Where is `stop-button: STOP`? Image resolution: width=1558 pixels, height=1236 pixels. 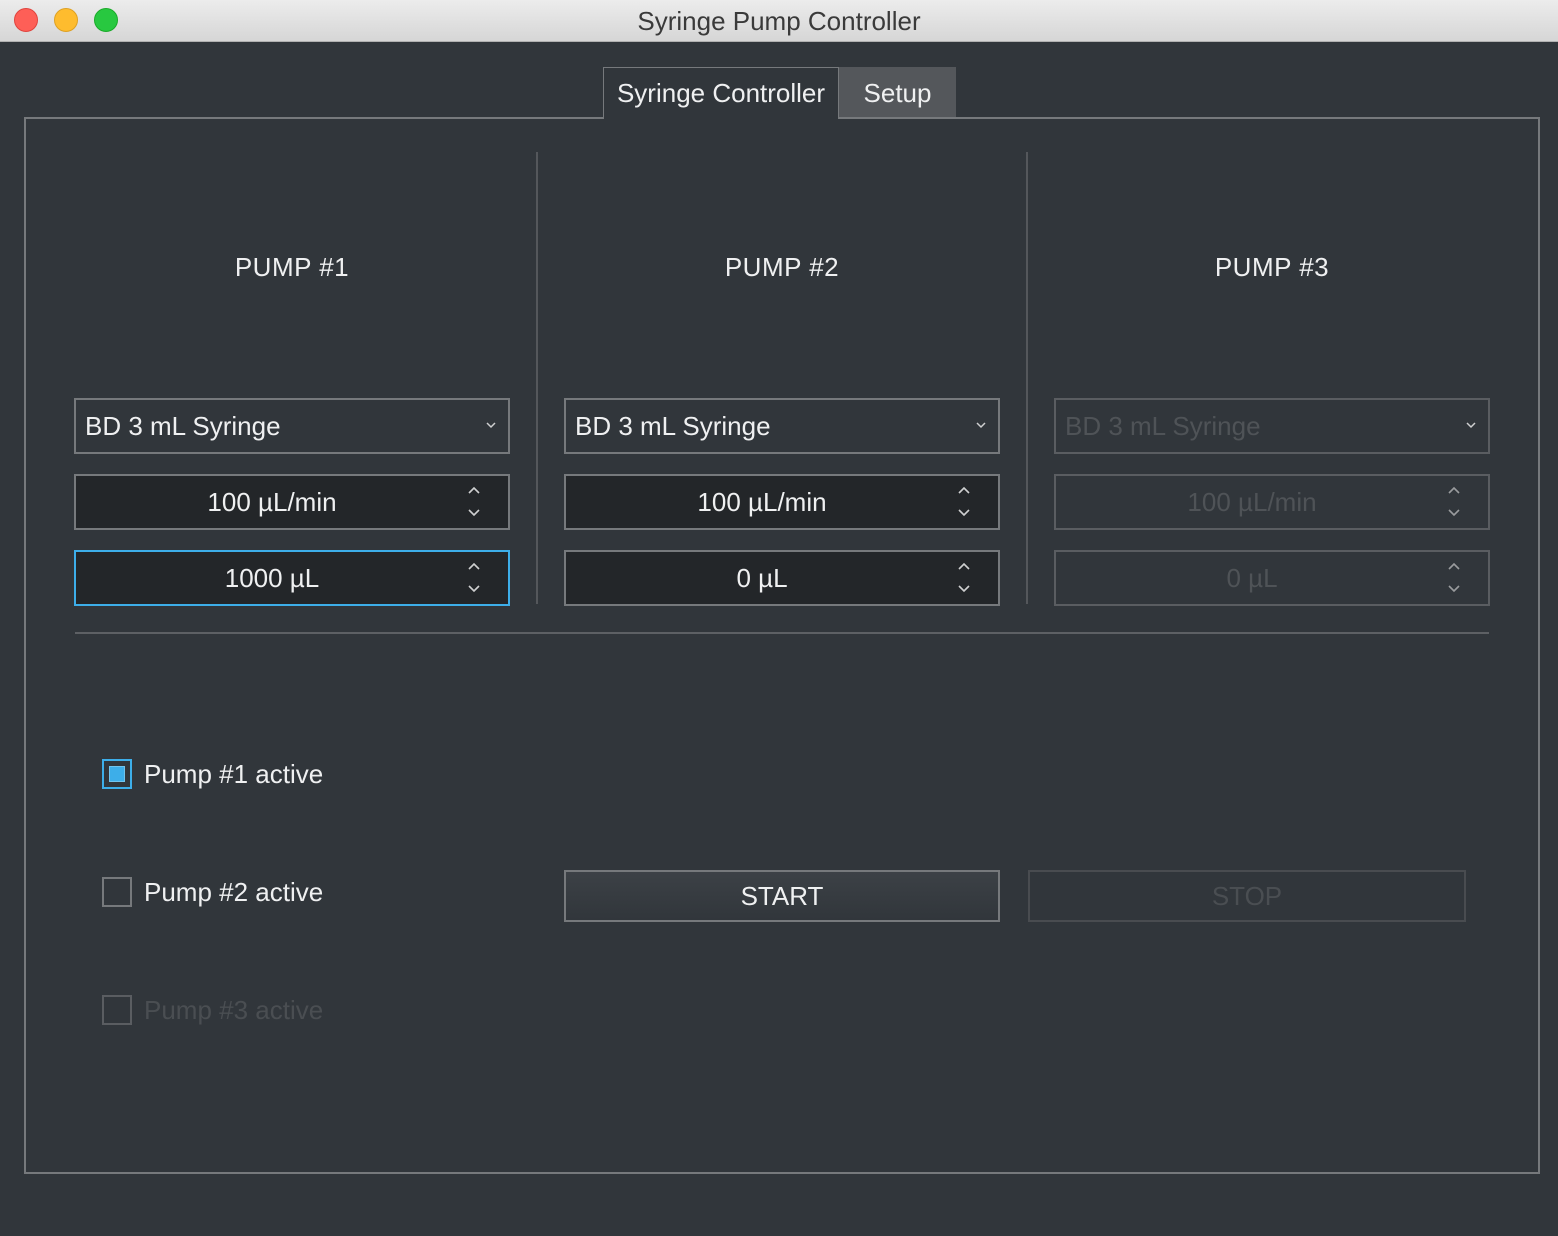 stop-button: STOP is located at coordinates (1247, 896).